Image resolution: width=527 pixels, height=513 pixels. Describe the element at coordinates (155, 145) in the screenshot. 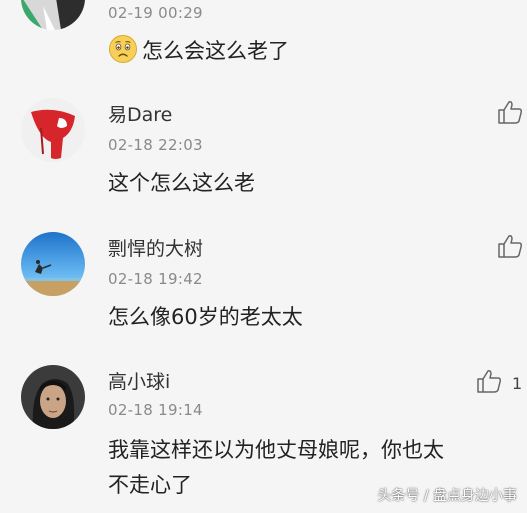

I see `comment-timestamp: 02-18 22:03` at that location.